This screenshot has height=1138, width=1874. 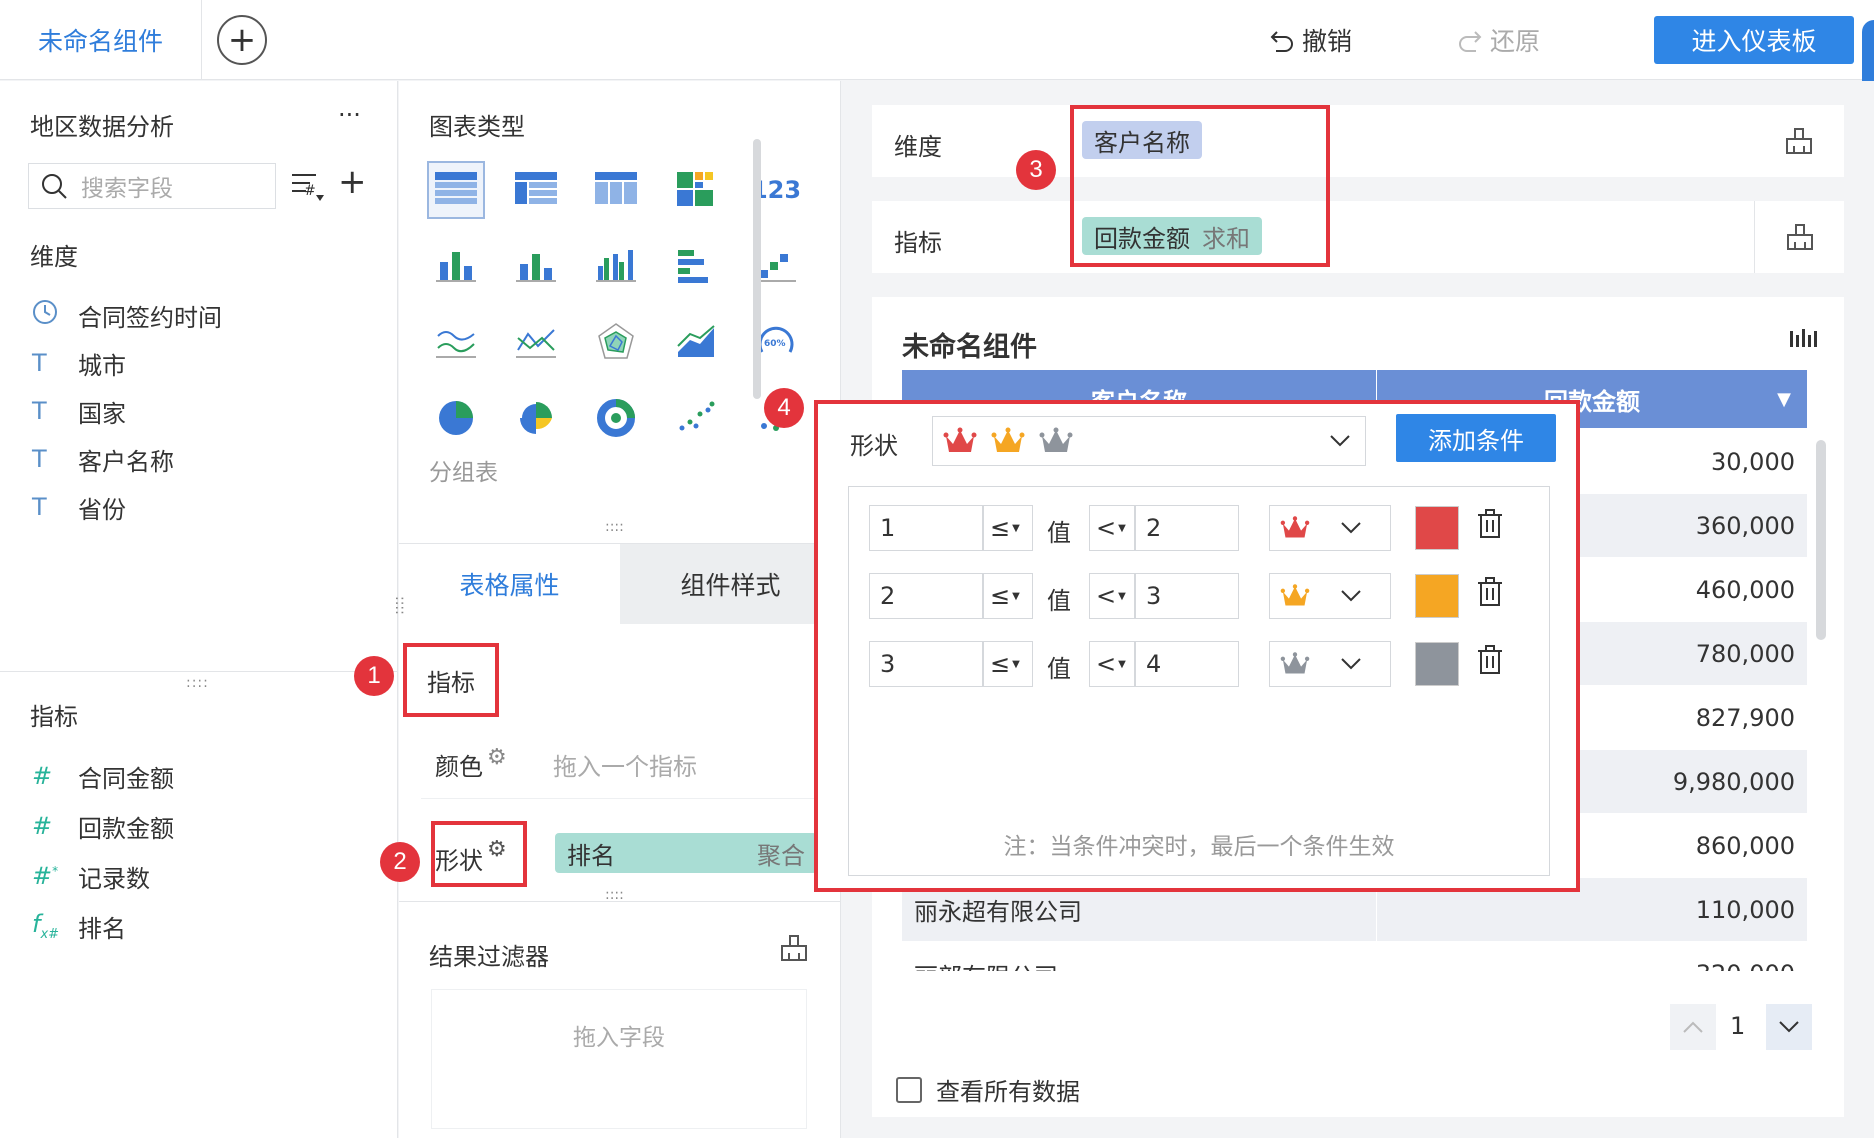 What do you see at coordinates (909, 1089) in the screenshot?
I see `view-all-checkbox` at bounding box center [909, 1089].